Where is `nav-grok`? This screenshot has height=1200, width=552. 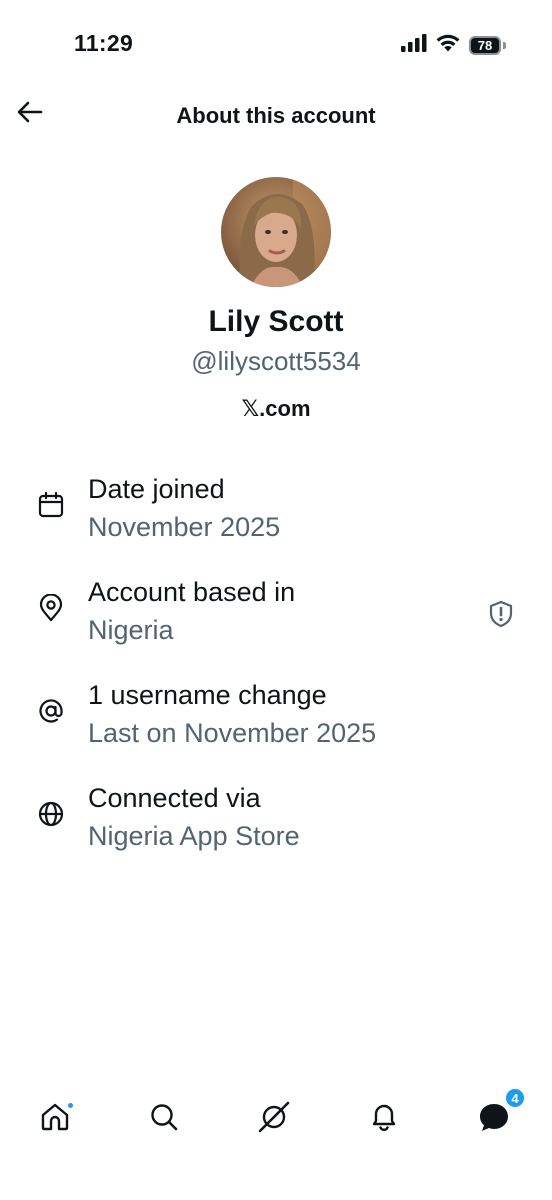 nav-grok is located at coordinates (274, 1119).